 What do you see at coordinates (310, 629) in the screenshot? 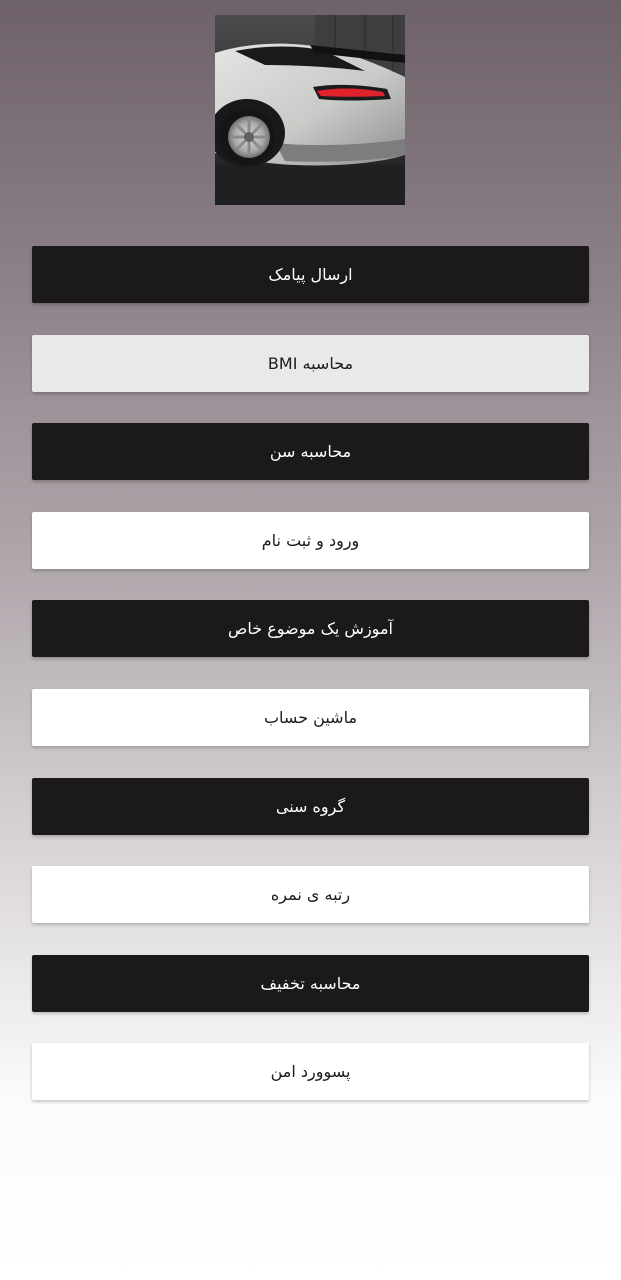
I see `topic-tutorial-button: آموزش یک موضوع خاص` at bounding box center [310, 629].